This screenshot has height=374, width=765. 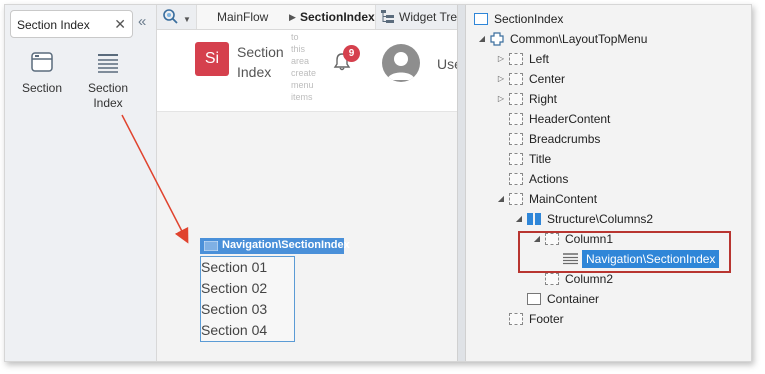 I want to click on tree-label: Title, so click(x=540, y=159).